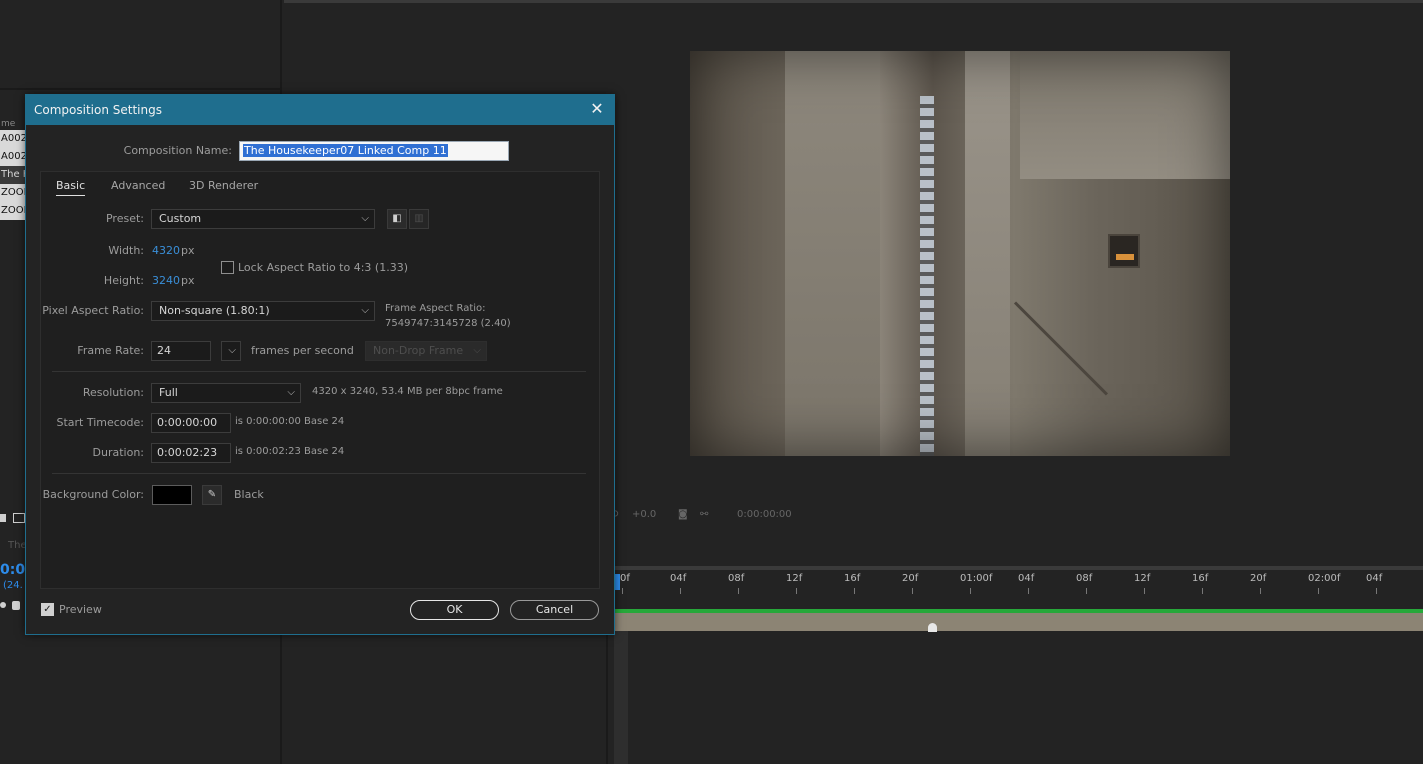 The width and height of the screenshot is (1423, 764). I want to click on background-color-label: Background Color:, so click(93, 494).